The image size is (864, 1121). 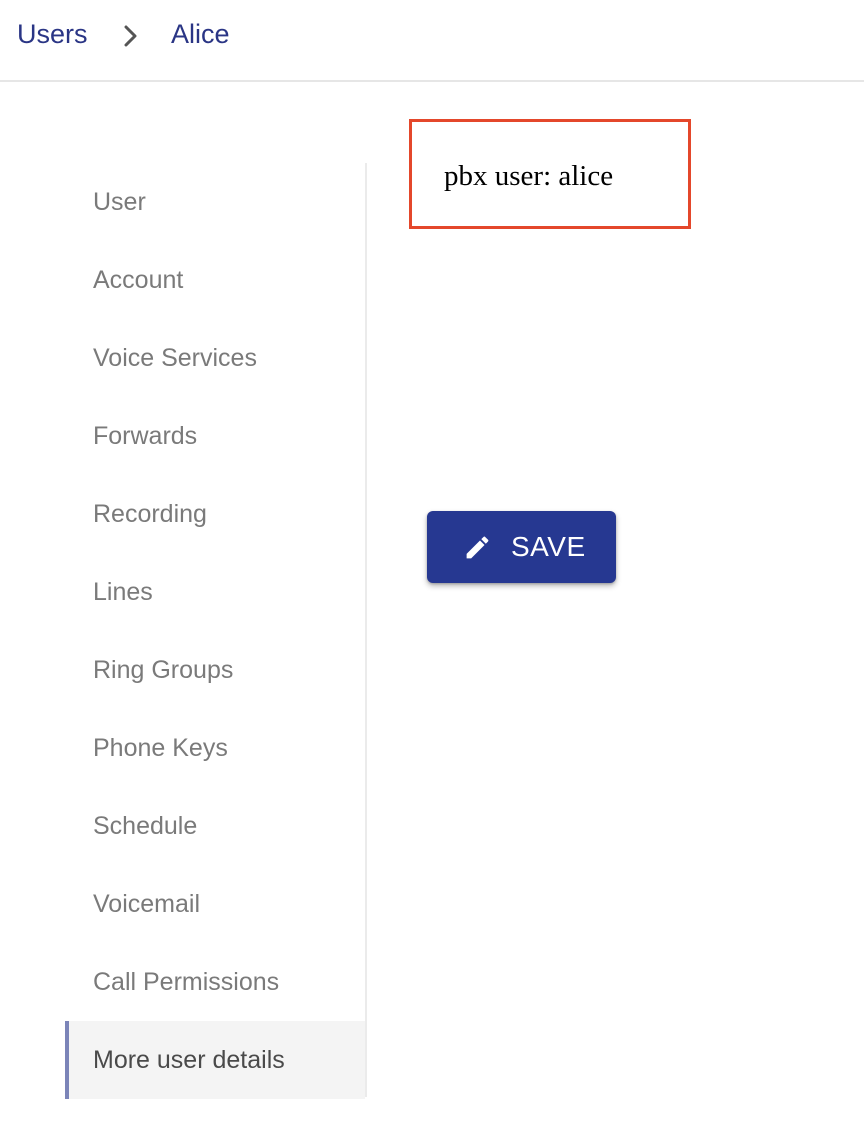 I want to click on sidebar-item-voice-services: Voice Services, so click(x=215, y=358).